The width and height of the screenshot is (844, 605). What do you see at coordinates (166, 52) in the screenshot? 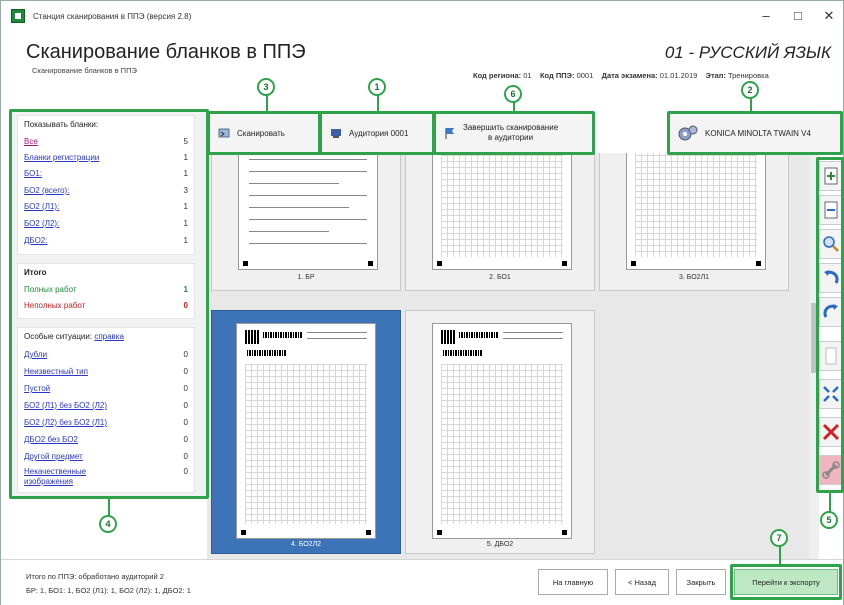
I see `page-title: Сканирование бланков в ППЭ` at bounding box center [166, 52].